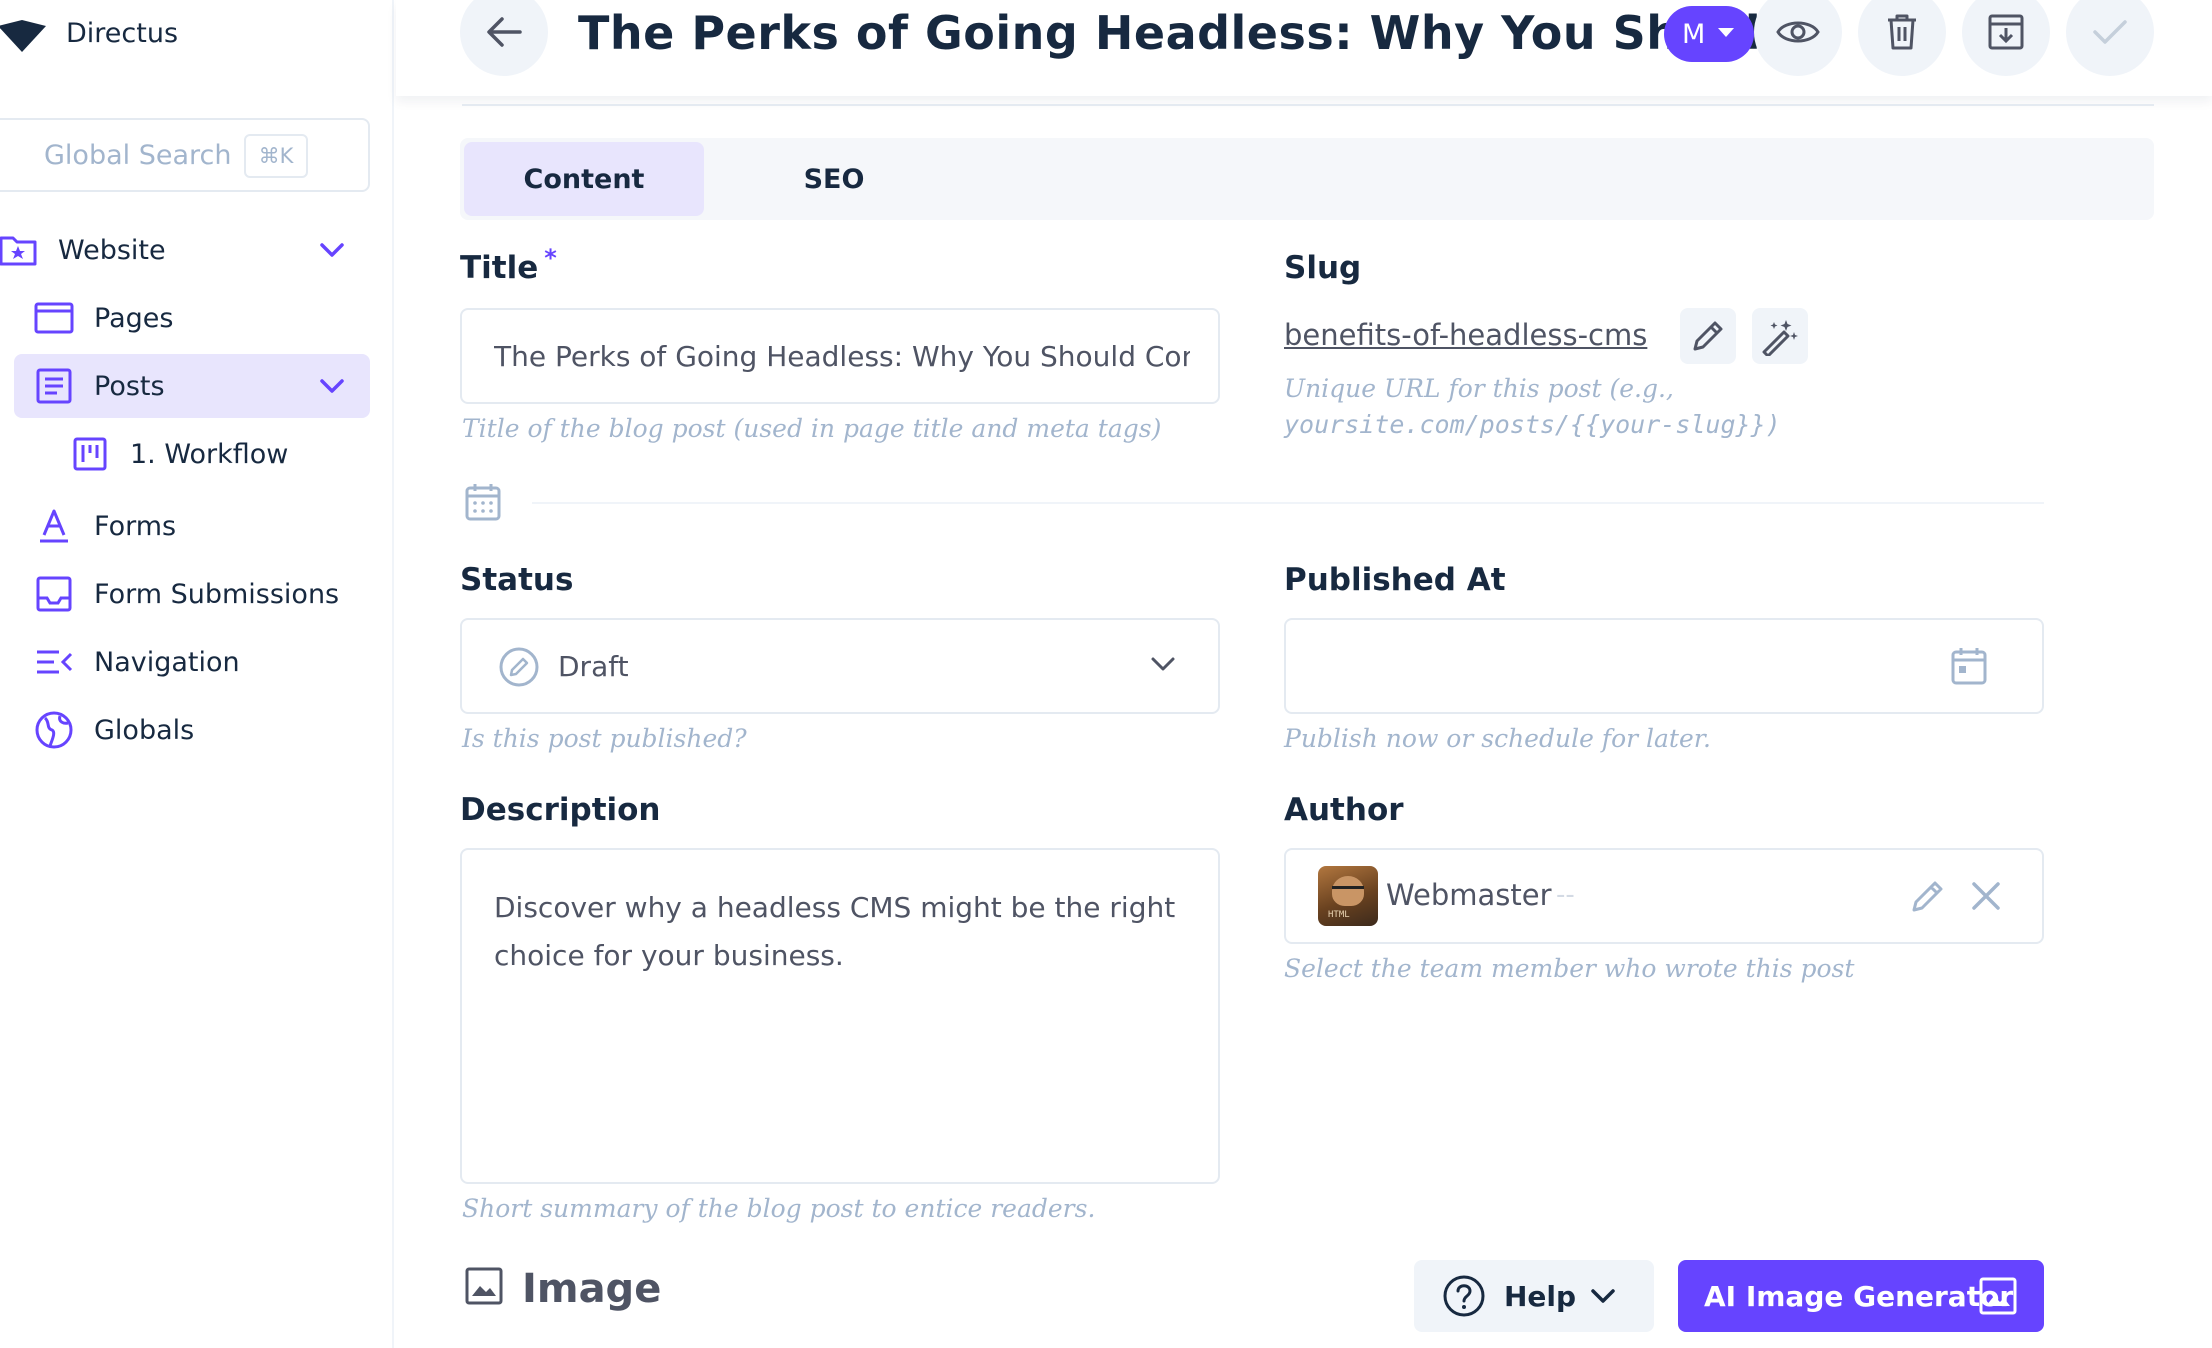 The image size is (2212, 1348). I want to click on status-select: Draft, so click(840, 666).